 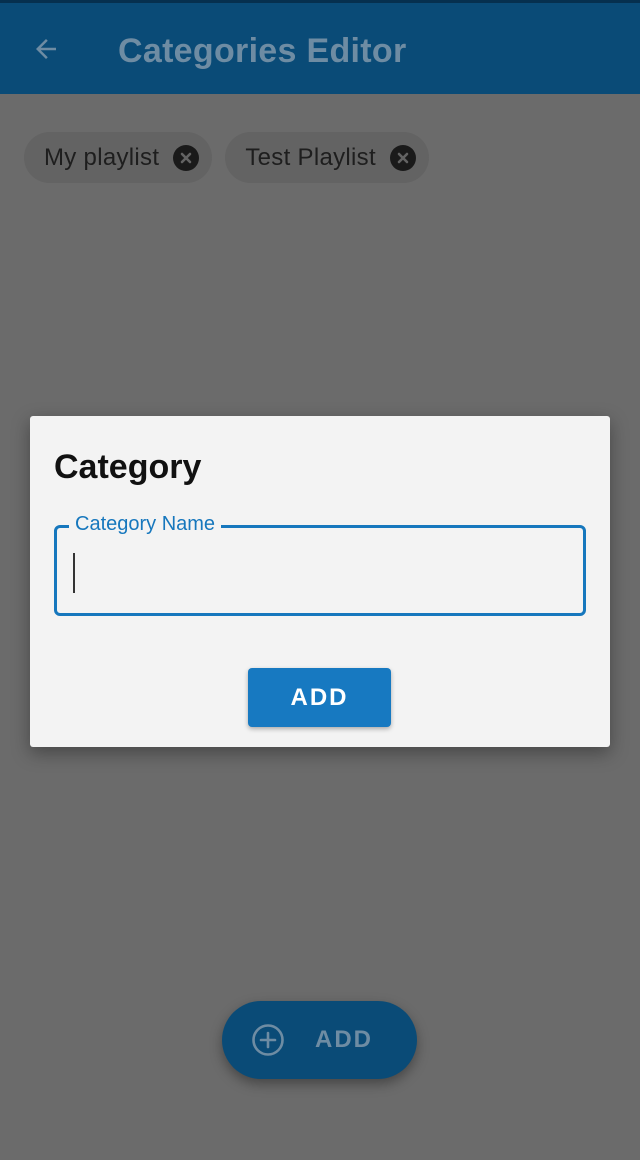 I want to click on category-chip: Test Playlist, so click(x=327, y=157).